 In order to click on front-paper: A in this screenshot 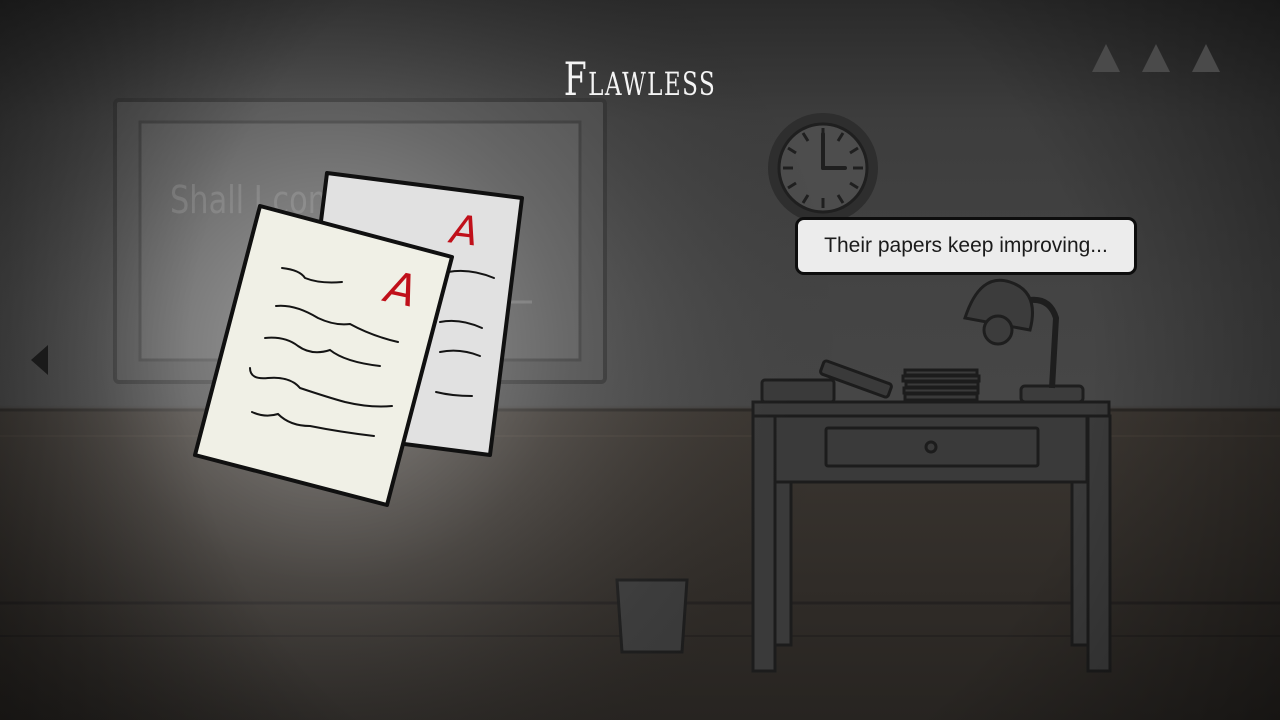, I will do `click(323, 355)`.